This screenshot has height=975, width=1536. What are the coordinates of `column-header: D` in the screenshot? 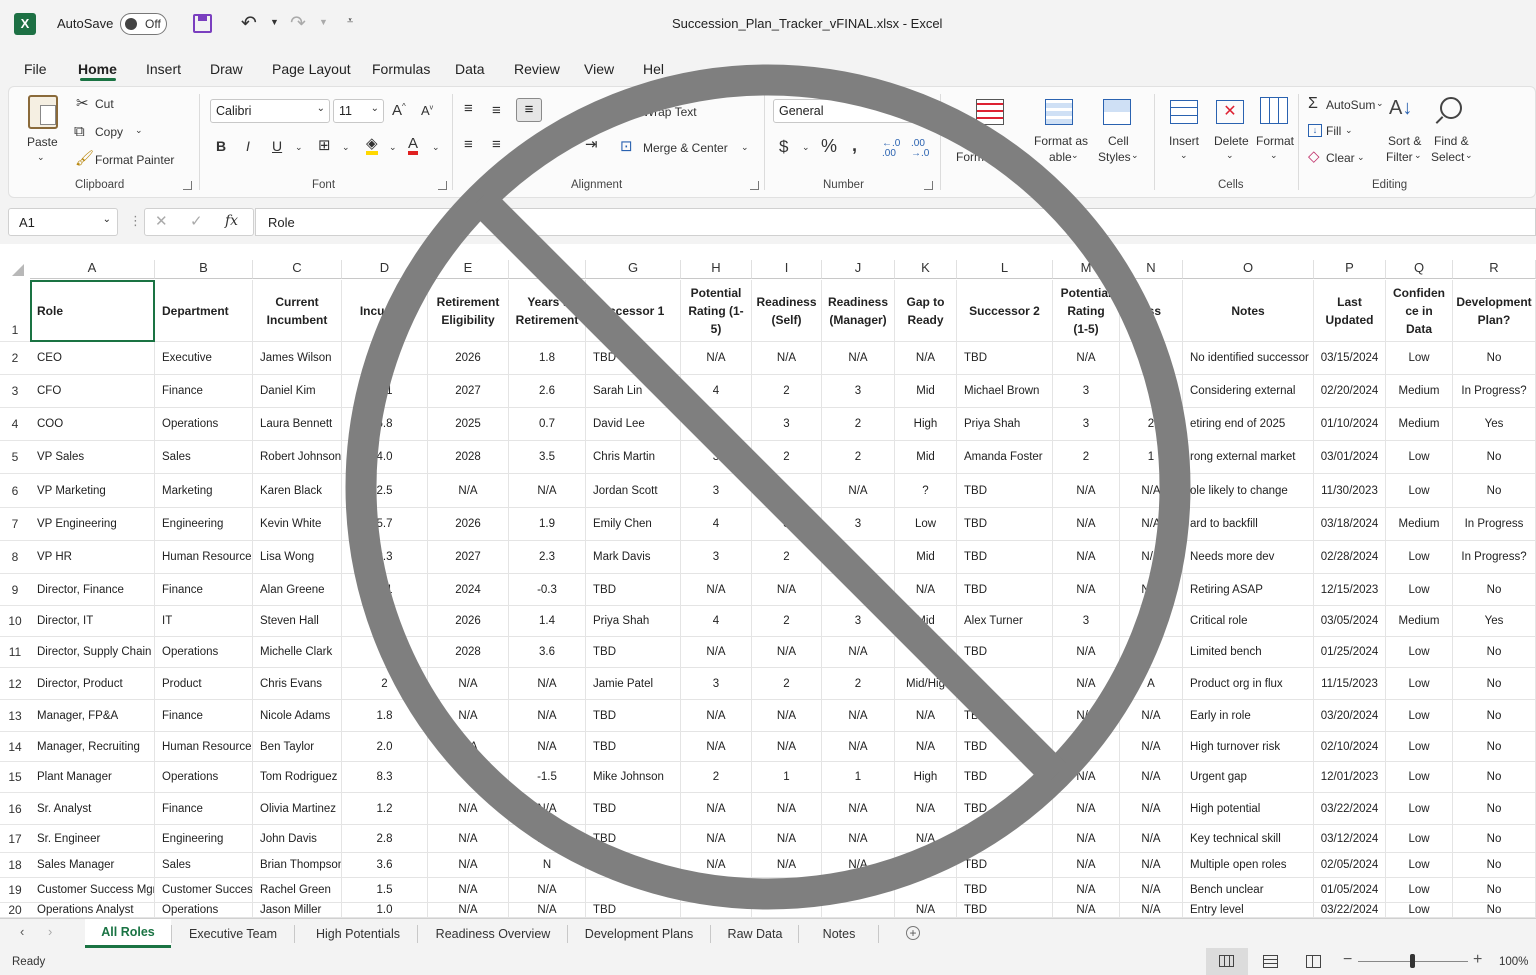 It's located at (385, 269).